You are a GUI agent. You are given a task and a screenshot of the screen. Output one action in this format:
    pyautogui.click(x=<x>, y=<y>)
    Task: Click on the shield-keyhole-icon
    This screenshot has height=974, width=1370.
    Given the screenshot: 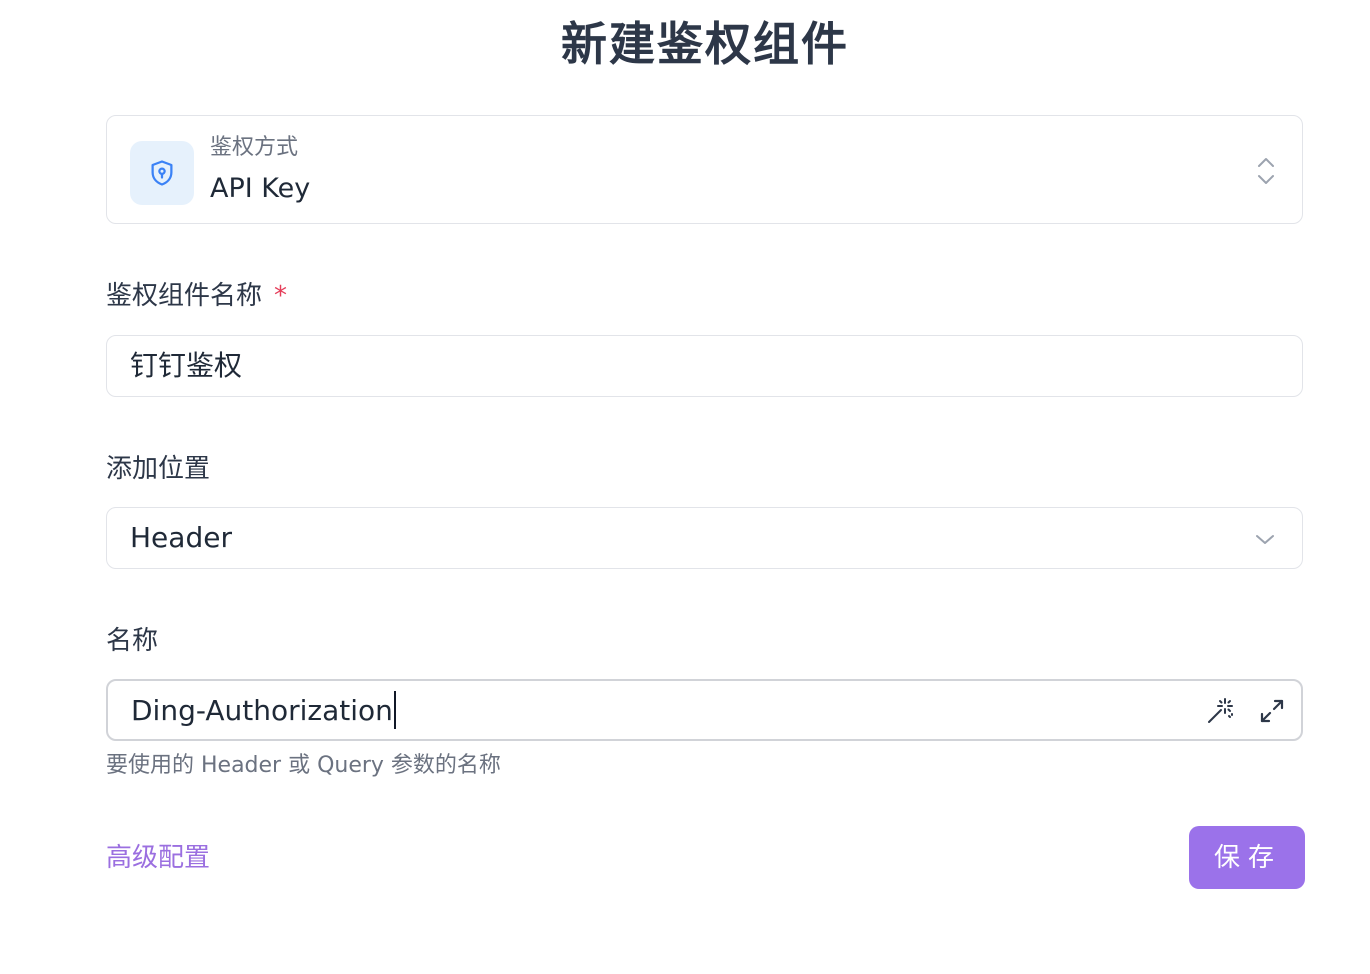 What is the action you would take?
    pyautogui.click(x=162, y=173)
    